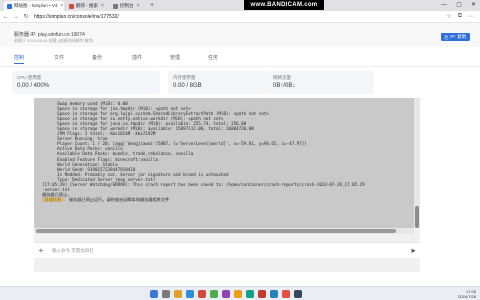 The height and width of the screenshot is (300, 480). What do you see at coordinates (49, 35) in the screenshot?
I see `server-address: 服务器 IP: play.simfun.cn:19074` at bounding box center [49, 35].